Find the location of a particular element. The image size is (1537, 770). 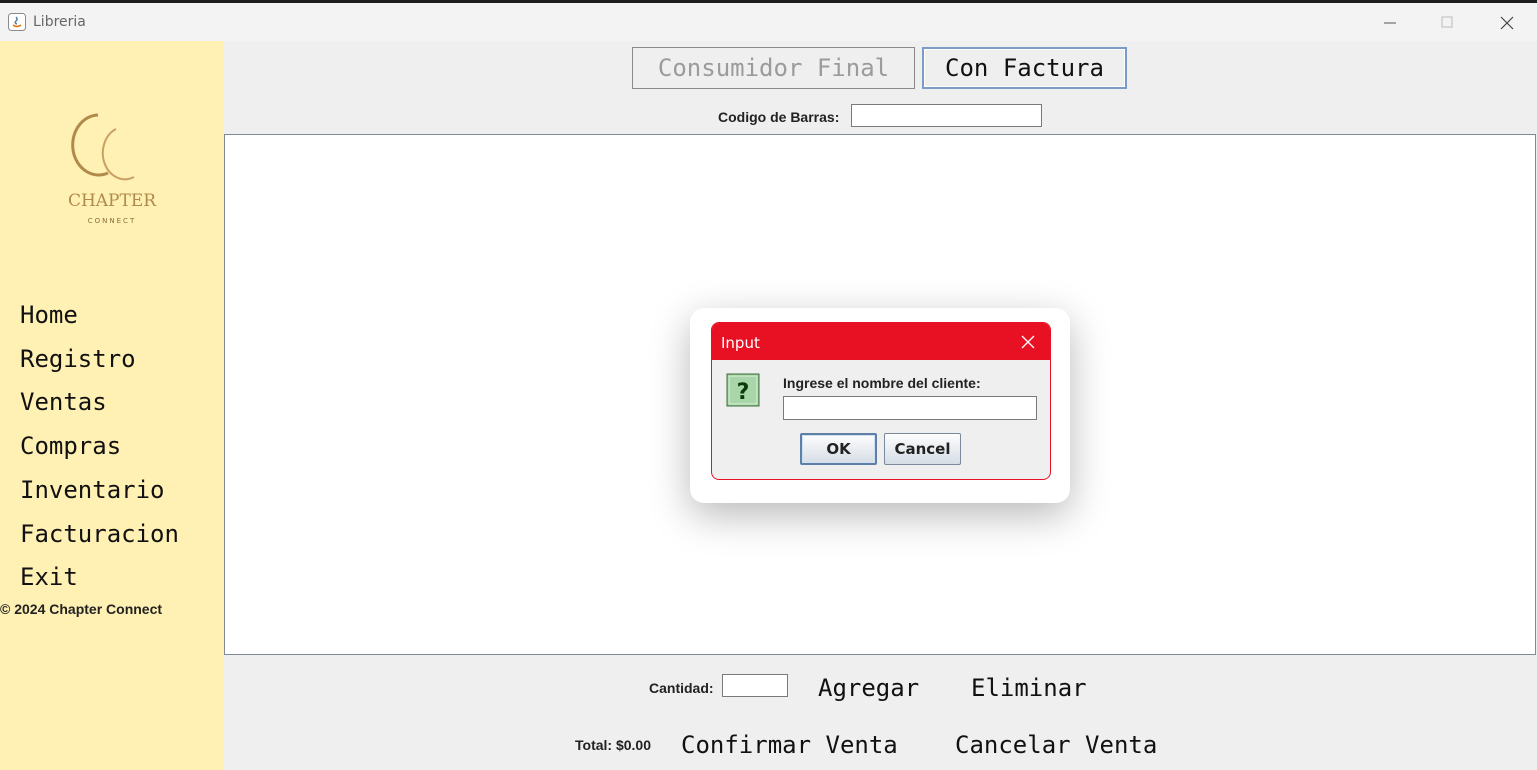

cantidad-label: Cantidad: is located at coordinates (681, 688).